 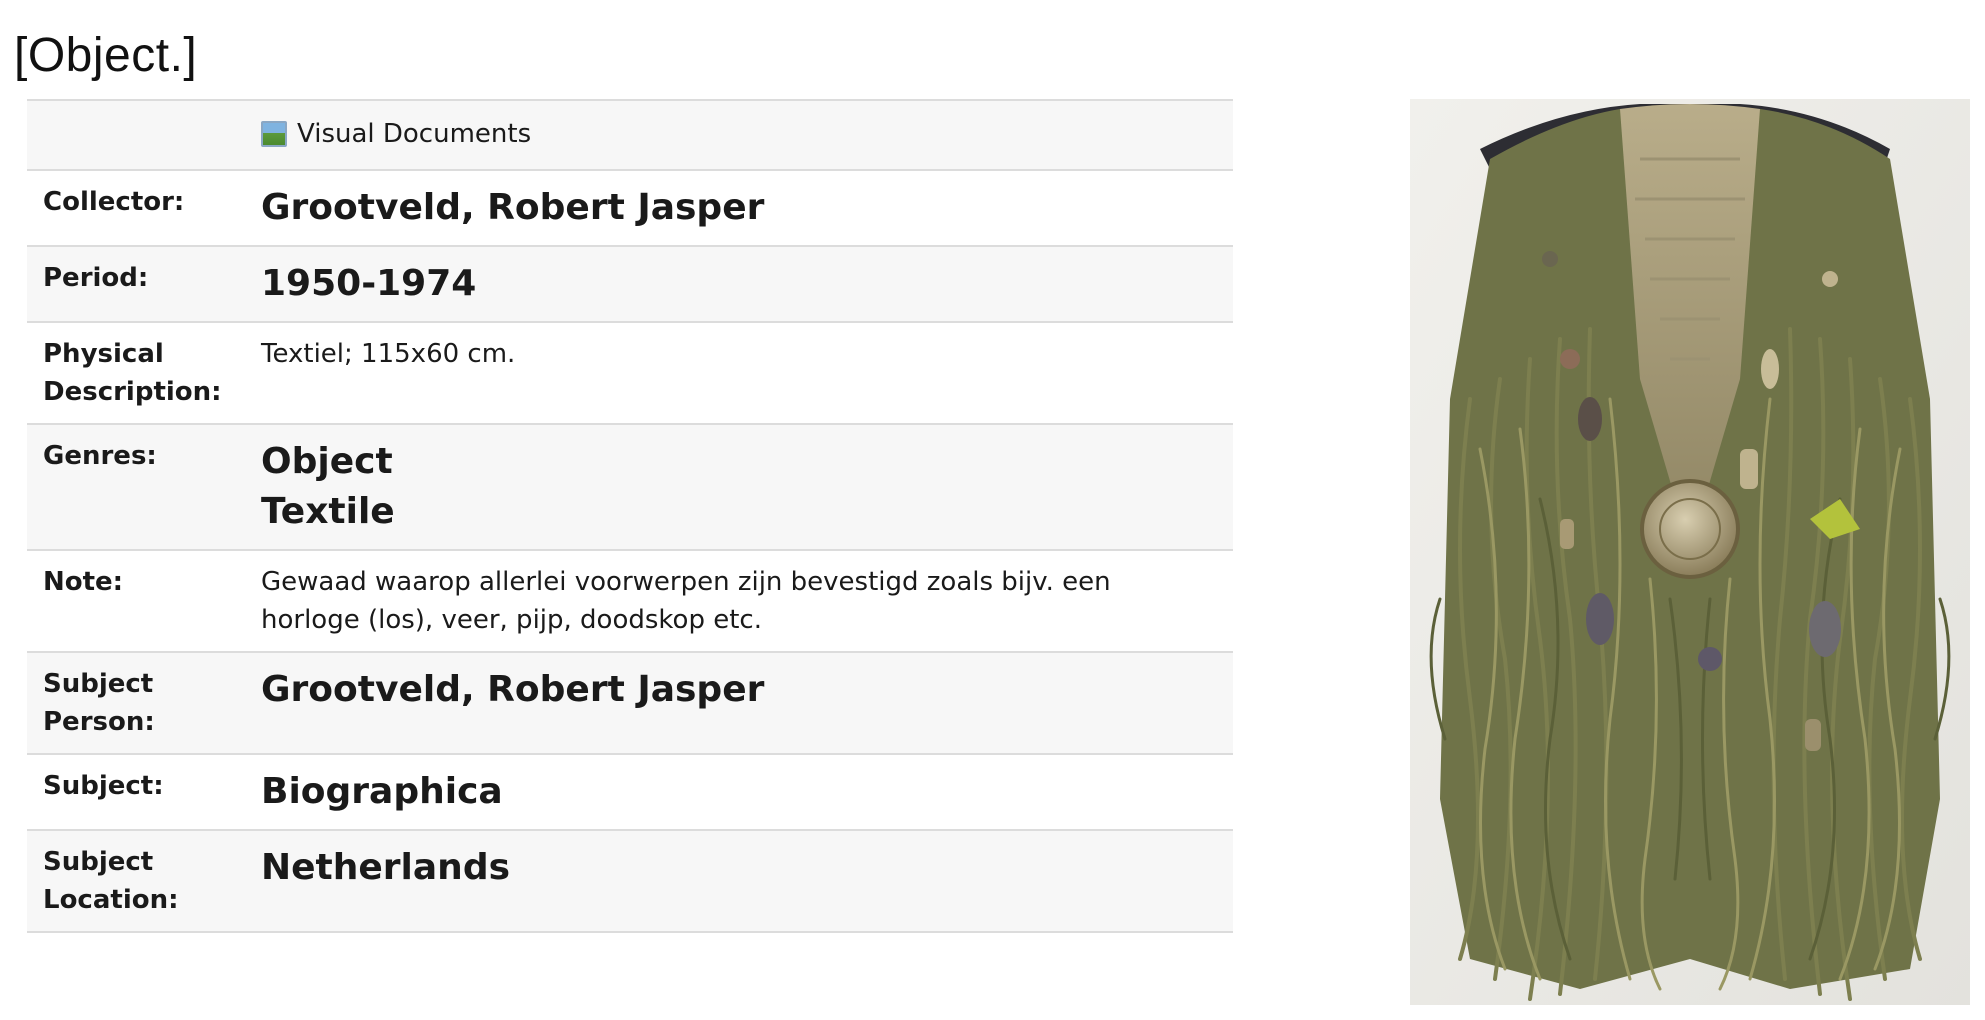 I want to click on genres-cell: Object Textile, so click(x=747, y=487).